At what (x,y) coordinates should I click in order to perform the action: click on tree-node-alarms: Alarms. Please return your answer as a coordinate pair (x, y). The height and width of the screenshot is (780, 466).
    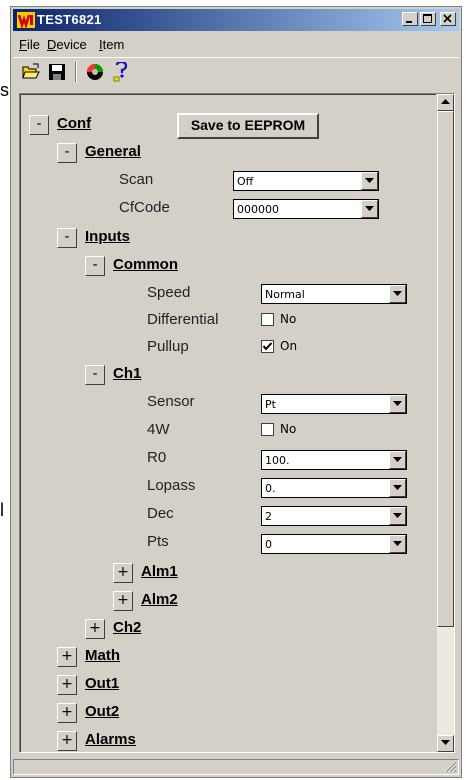
    Looking at the image, I should click on (110, 739).